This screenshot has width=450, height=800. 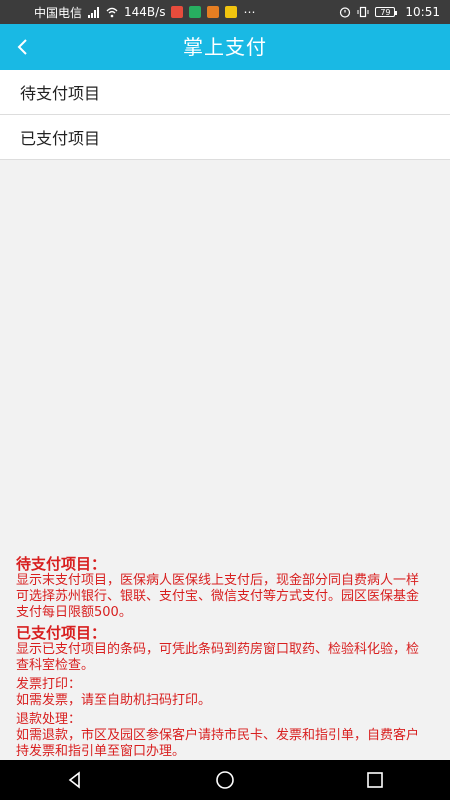 I want to click on pending-title: 待支付项目：, so click(x=61, y=564).